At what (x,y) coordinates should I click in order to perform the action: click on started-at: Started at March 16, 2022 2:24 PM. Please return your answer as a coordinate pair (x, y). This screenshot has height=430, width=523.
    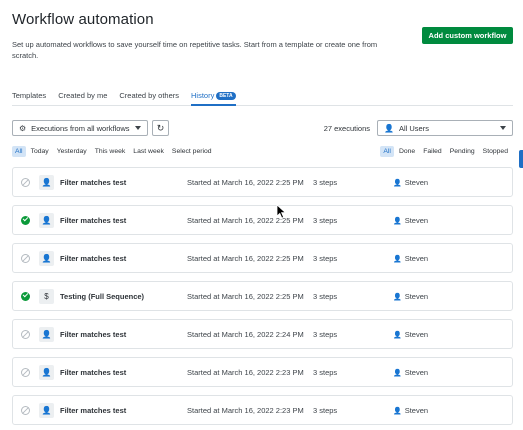
    Looking at the image, I should click on (245, 334).